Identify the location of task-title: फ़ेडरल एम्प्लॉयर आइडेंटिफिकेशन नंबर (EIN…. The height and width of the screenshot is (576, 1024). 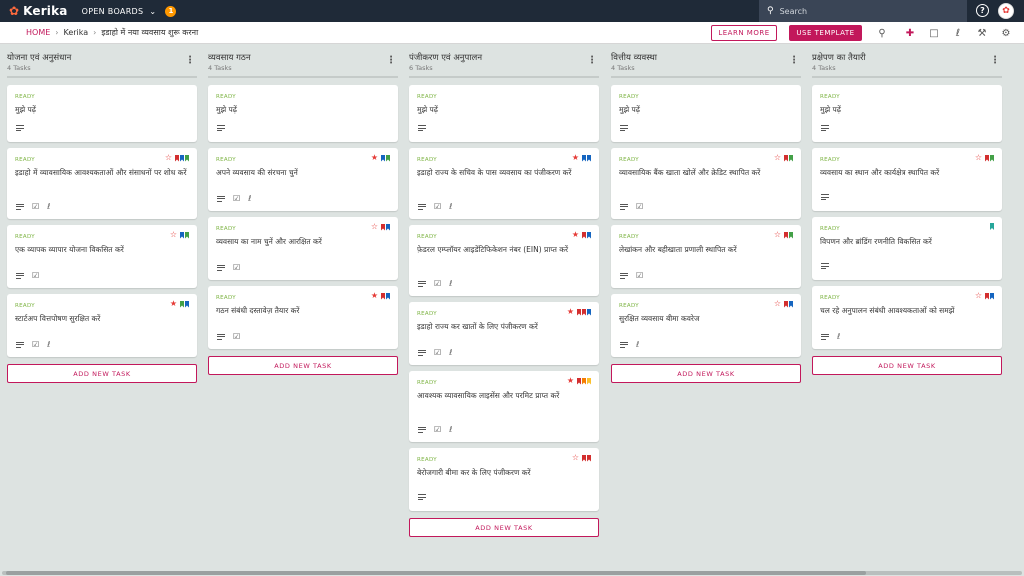
(503, 250).